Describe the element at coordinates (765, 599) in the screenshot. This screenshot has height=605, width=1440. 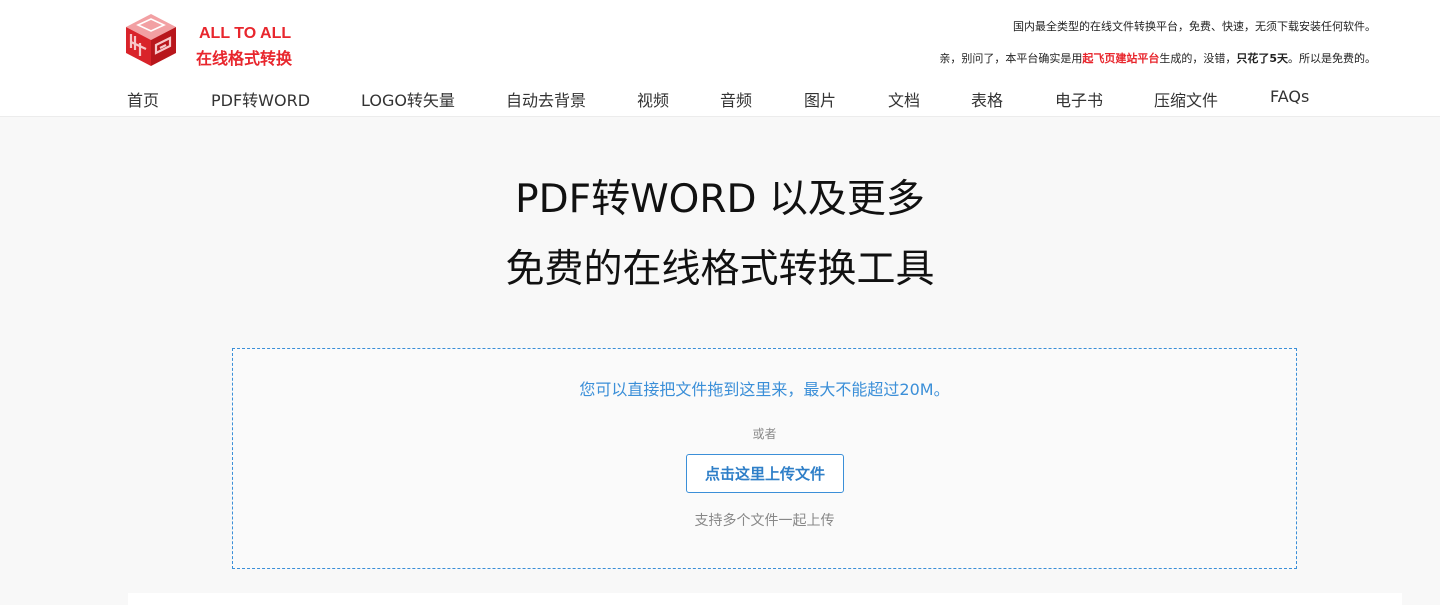
I see `content-panel` at that location.